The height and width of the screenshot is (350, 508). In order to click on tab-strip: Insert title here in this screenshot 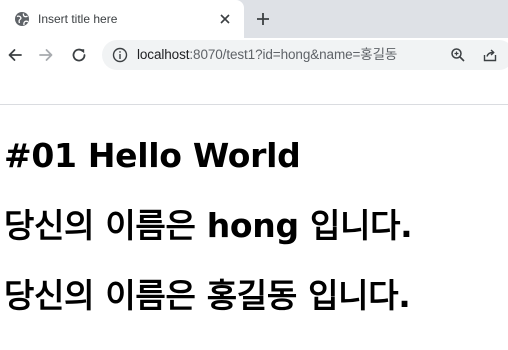, I will do `click(254, 19)`.